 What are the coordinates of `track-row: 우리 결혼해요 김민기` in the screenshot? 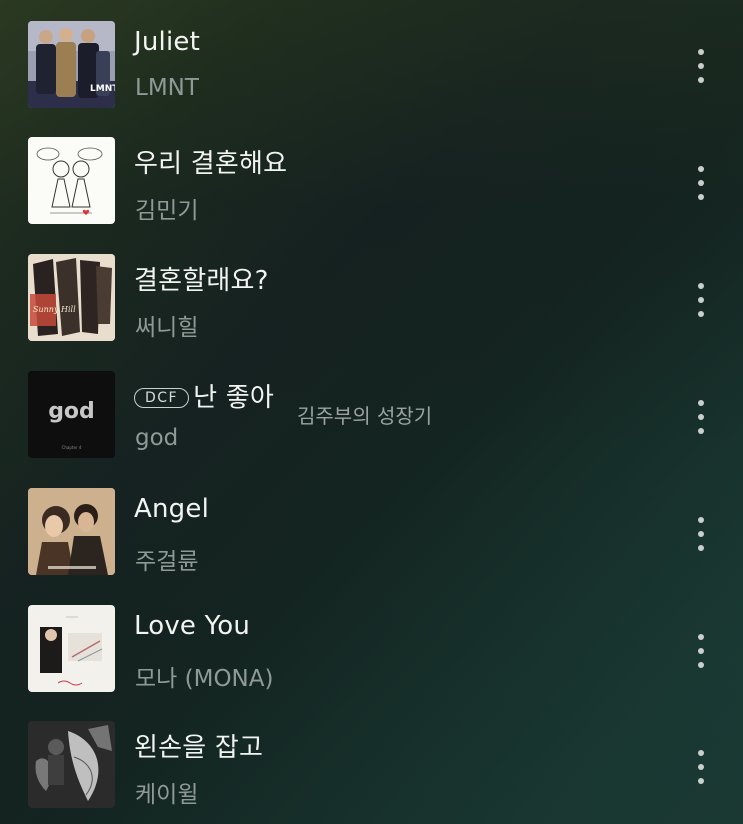 It's located at (371, 179).